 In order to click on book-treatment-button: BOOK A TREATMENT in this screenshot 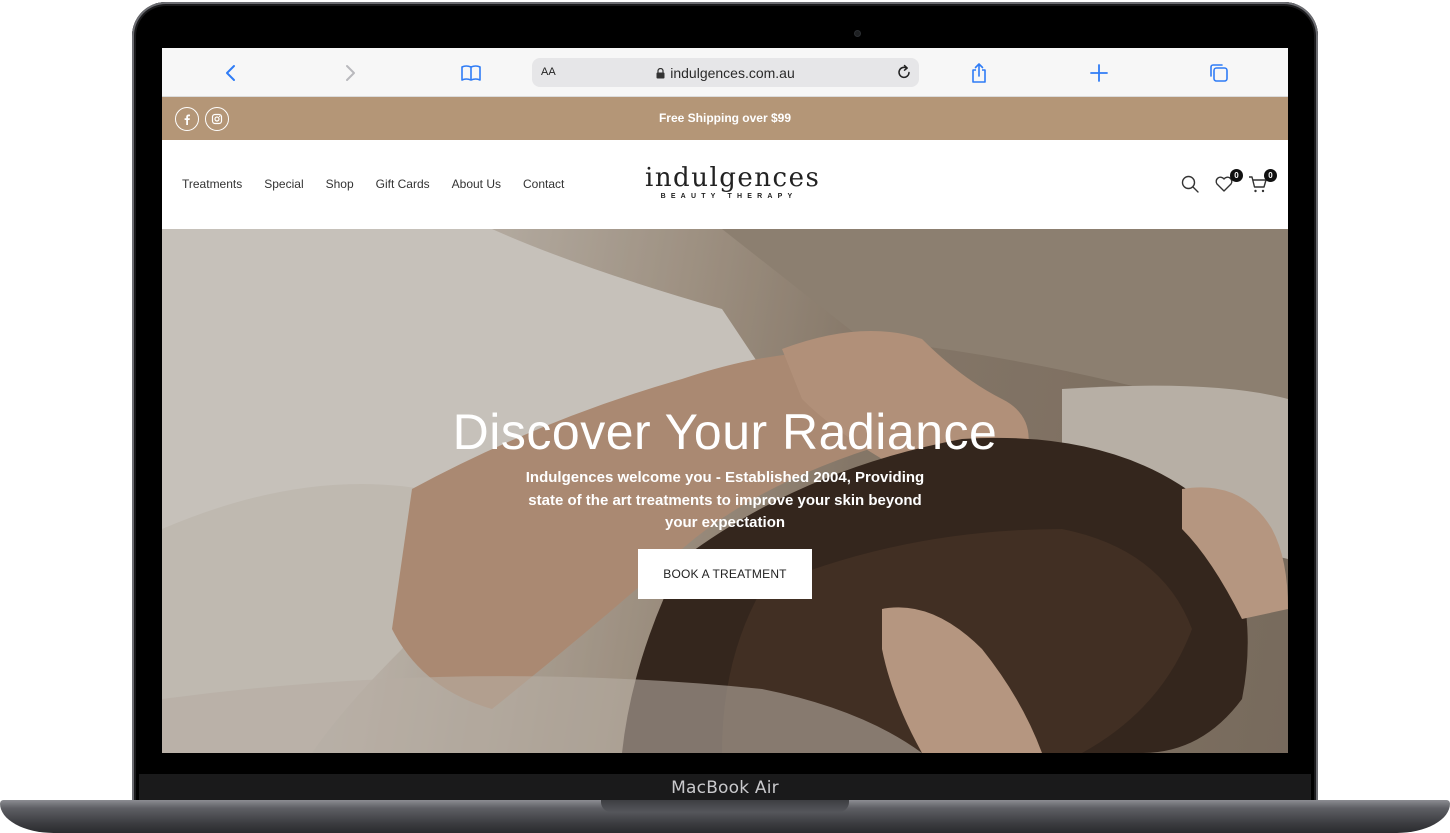, I will do `click(725, 574)`.